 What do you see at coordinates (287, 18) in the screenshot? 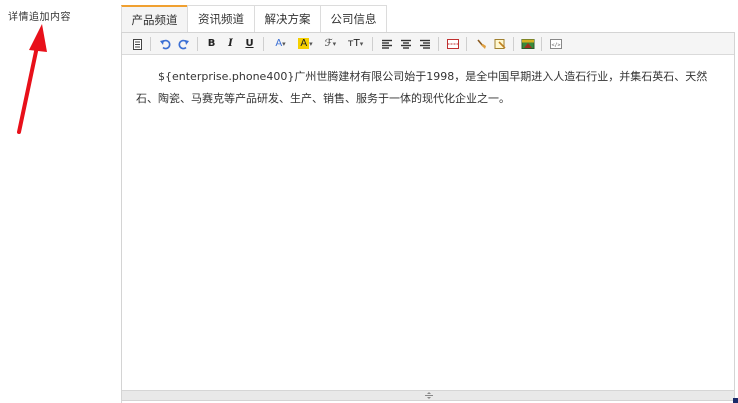
I see `tab-solutions: 解决方案` at bounding box center [287, 18].